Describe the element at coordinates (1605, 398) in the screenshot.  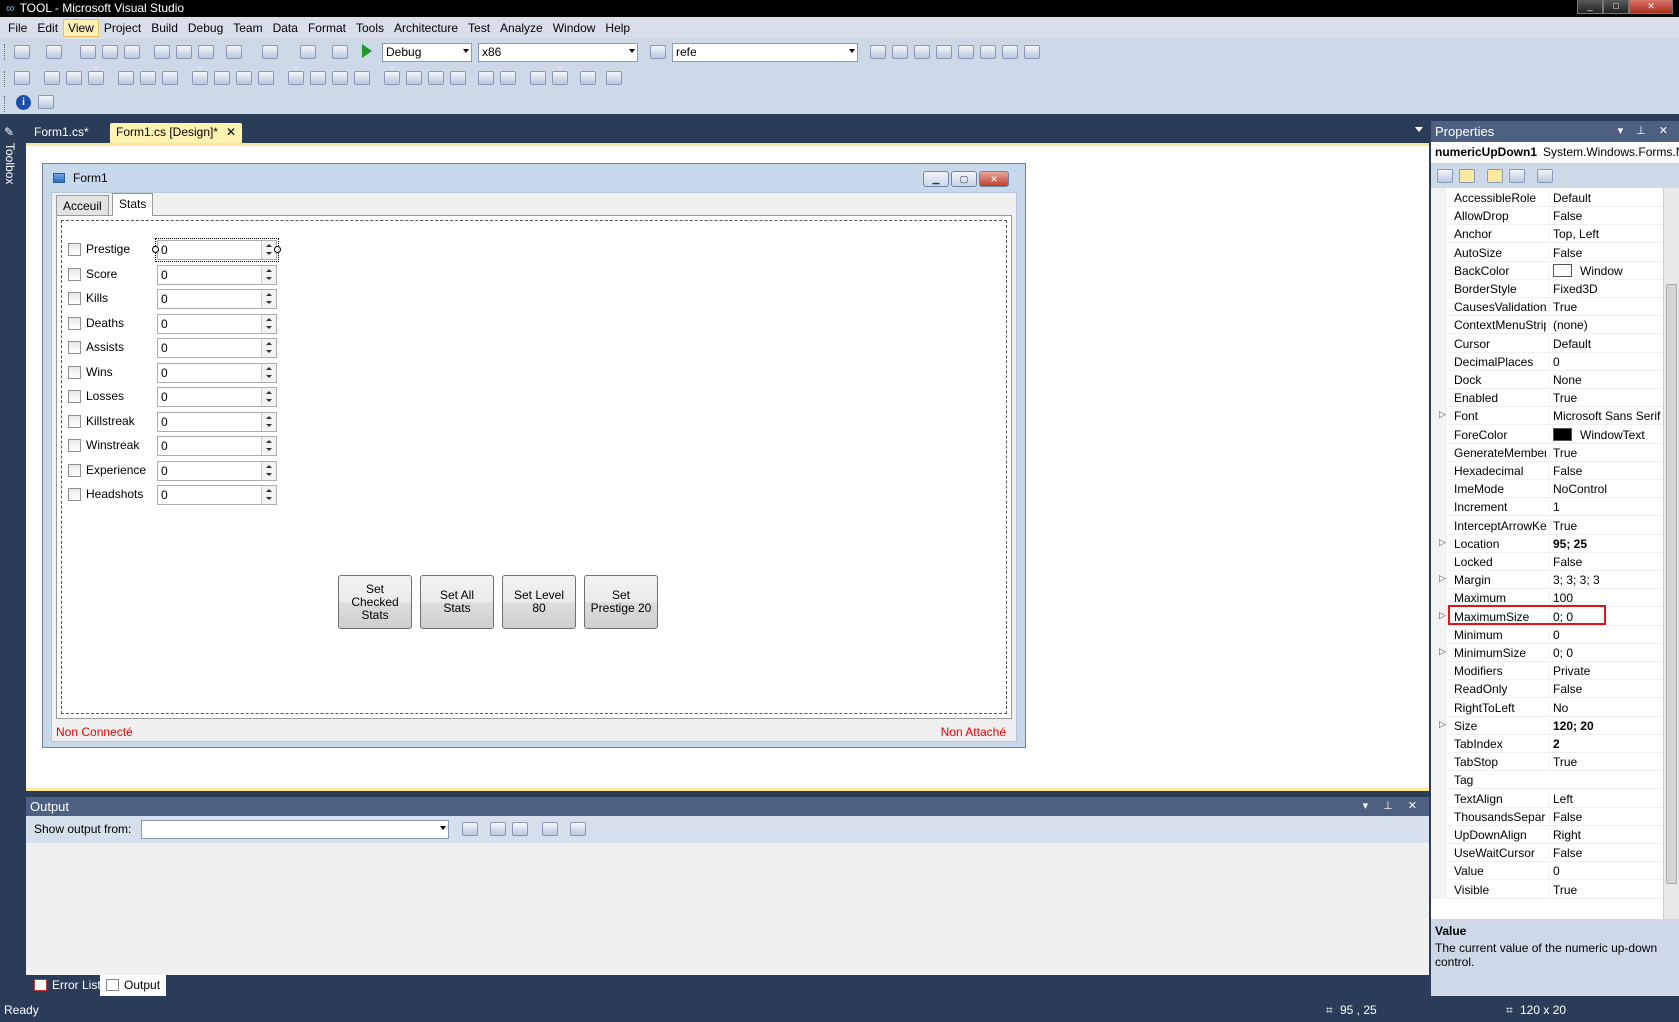
I see `property-value: True` at that location.